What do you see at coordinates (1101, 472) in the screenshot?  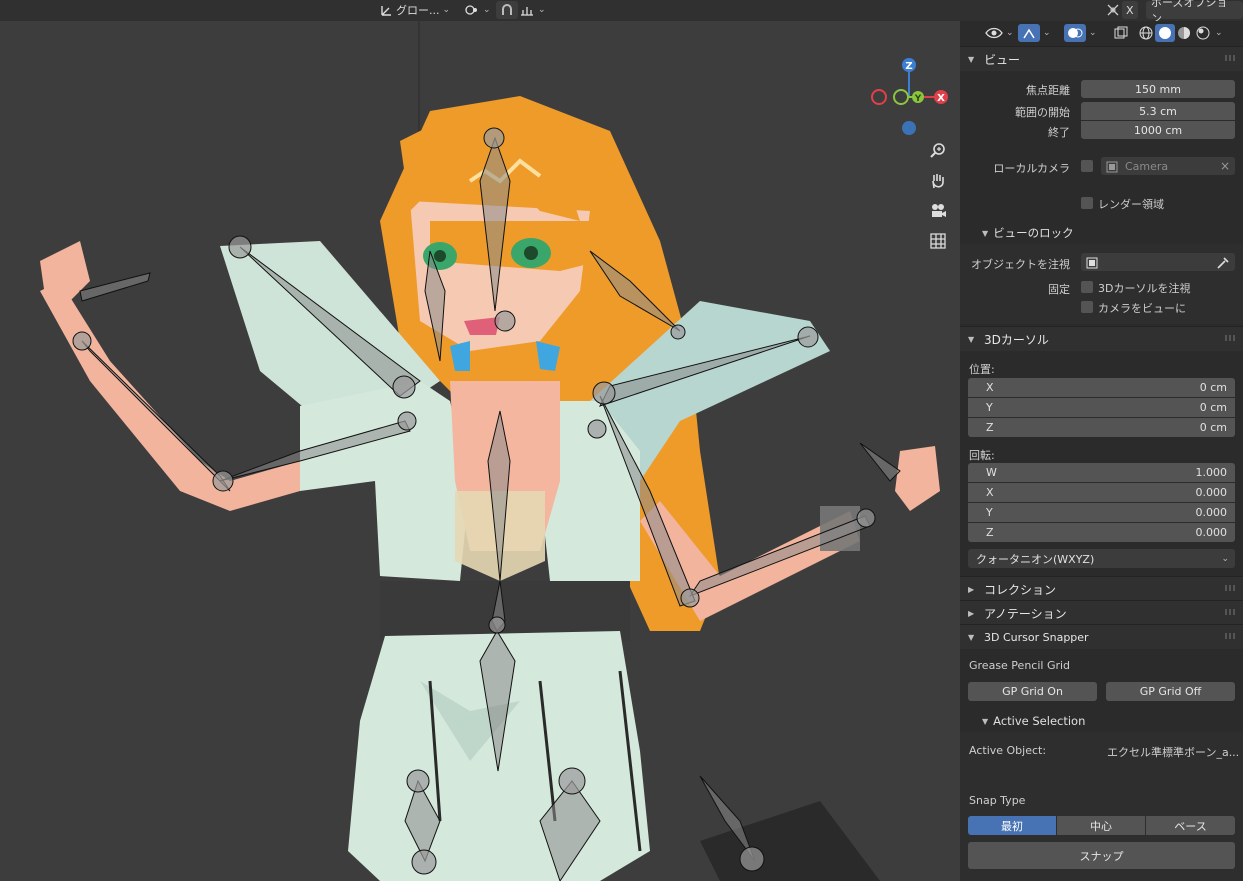 I see `cursor-rotation-w-field: W 1.000` at bounding box center [1101, 472].